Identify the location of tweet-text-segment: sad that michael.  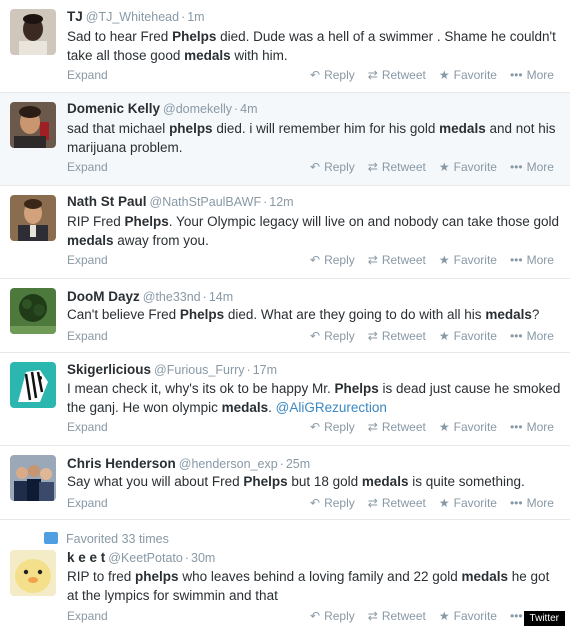
(118, 128).